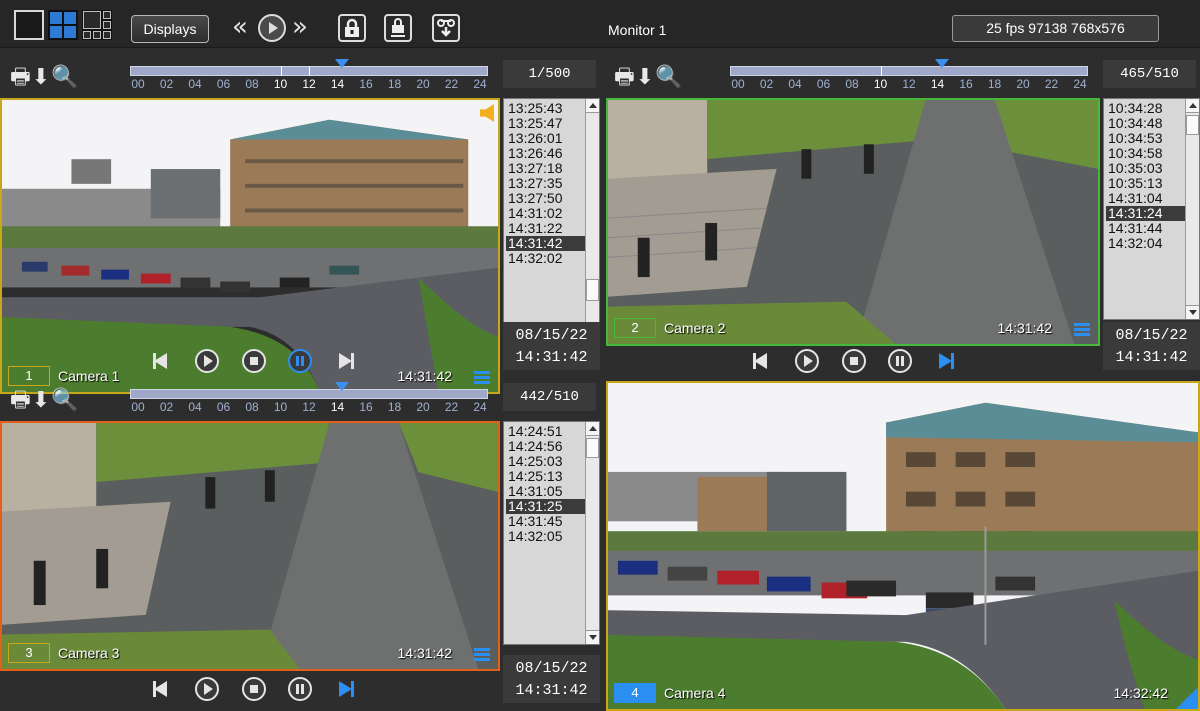  I want to click on event-time-item: 13:27:50, so click(545, 198).